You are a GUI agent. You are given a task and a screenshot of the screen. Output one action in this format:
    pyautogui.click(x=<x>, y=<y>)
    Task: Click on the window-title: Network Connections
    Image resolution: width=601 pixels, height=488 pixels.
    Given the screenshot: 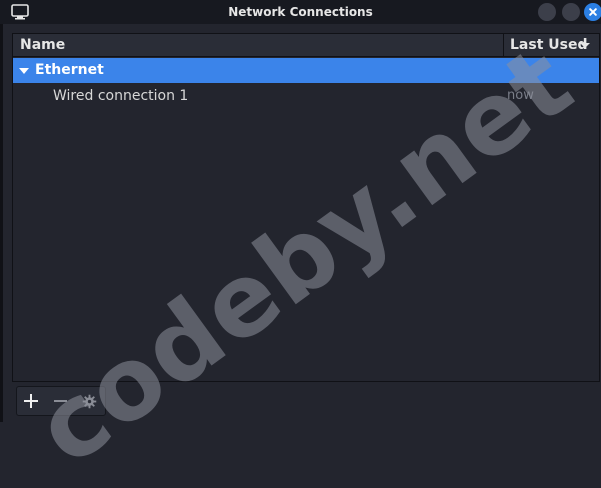 What is the action you would take?
    pyautogui.click(x=300, y=12)
    